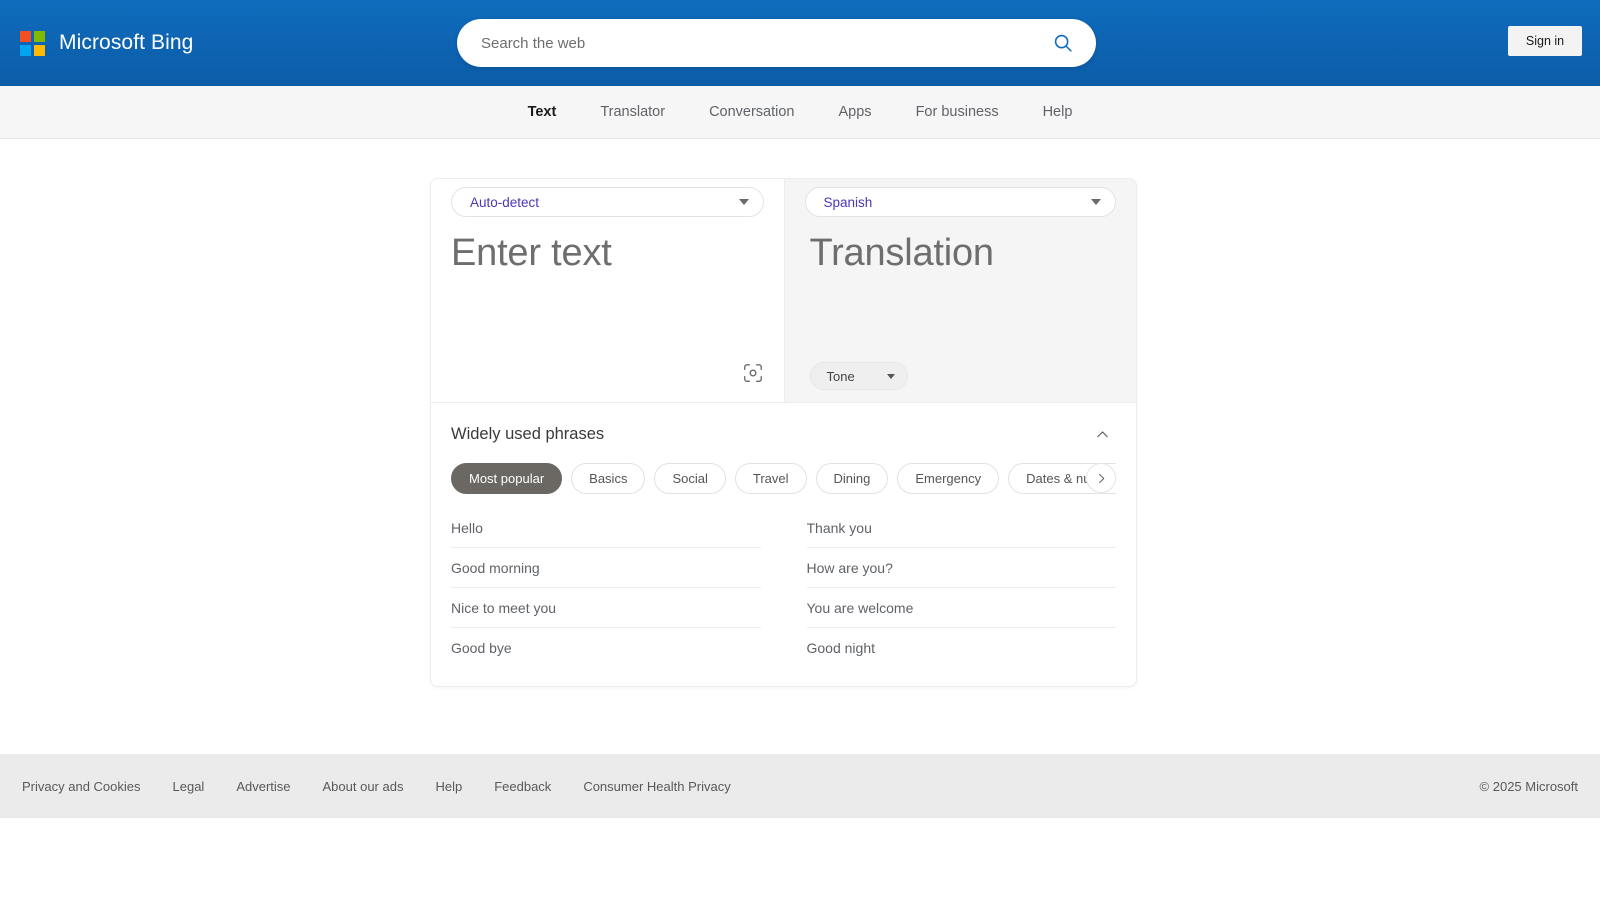 The width and height of the screenshot is (1600, 900). What do you see at coordinates (961, 528) in the screenshot?
I see `list-item: Thank you` at bounding box center [961, 528].